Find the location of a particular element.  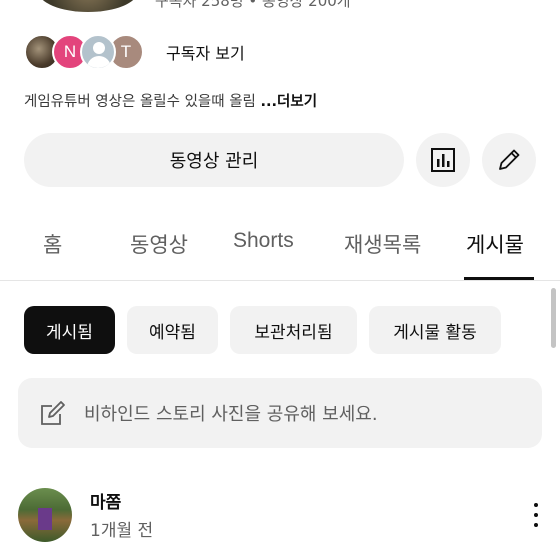

analytics-button is located at coordinates (443, 160).